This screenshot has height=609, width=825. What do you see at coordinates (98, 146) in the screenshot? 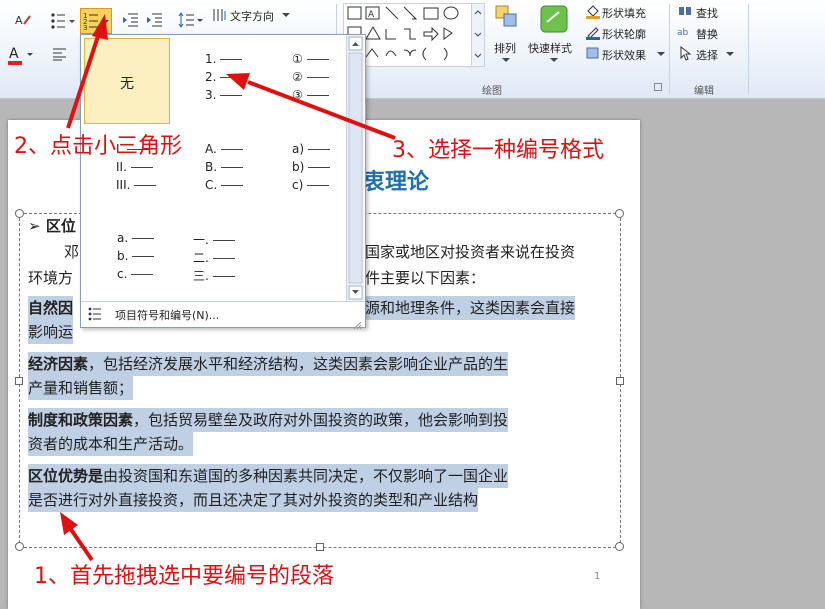
I see `annotation-step2: 2、点击小三角形` at bounding box center [98, 146].